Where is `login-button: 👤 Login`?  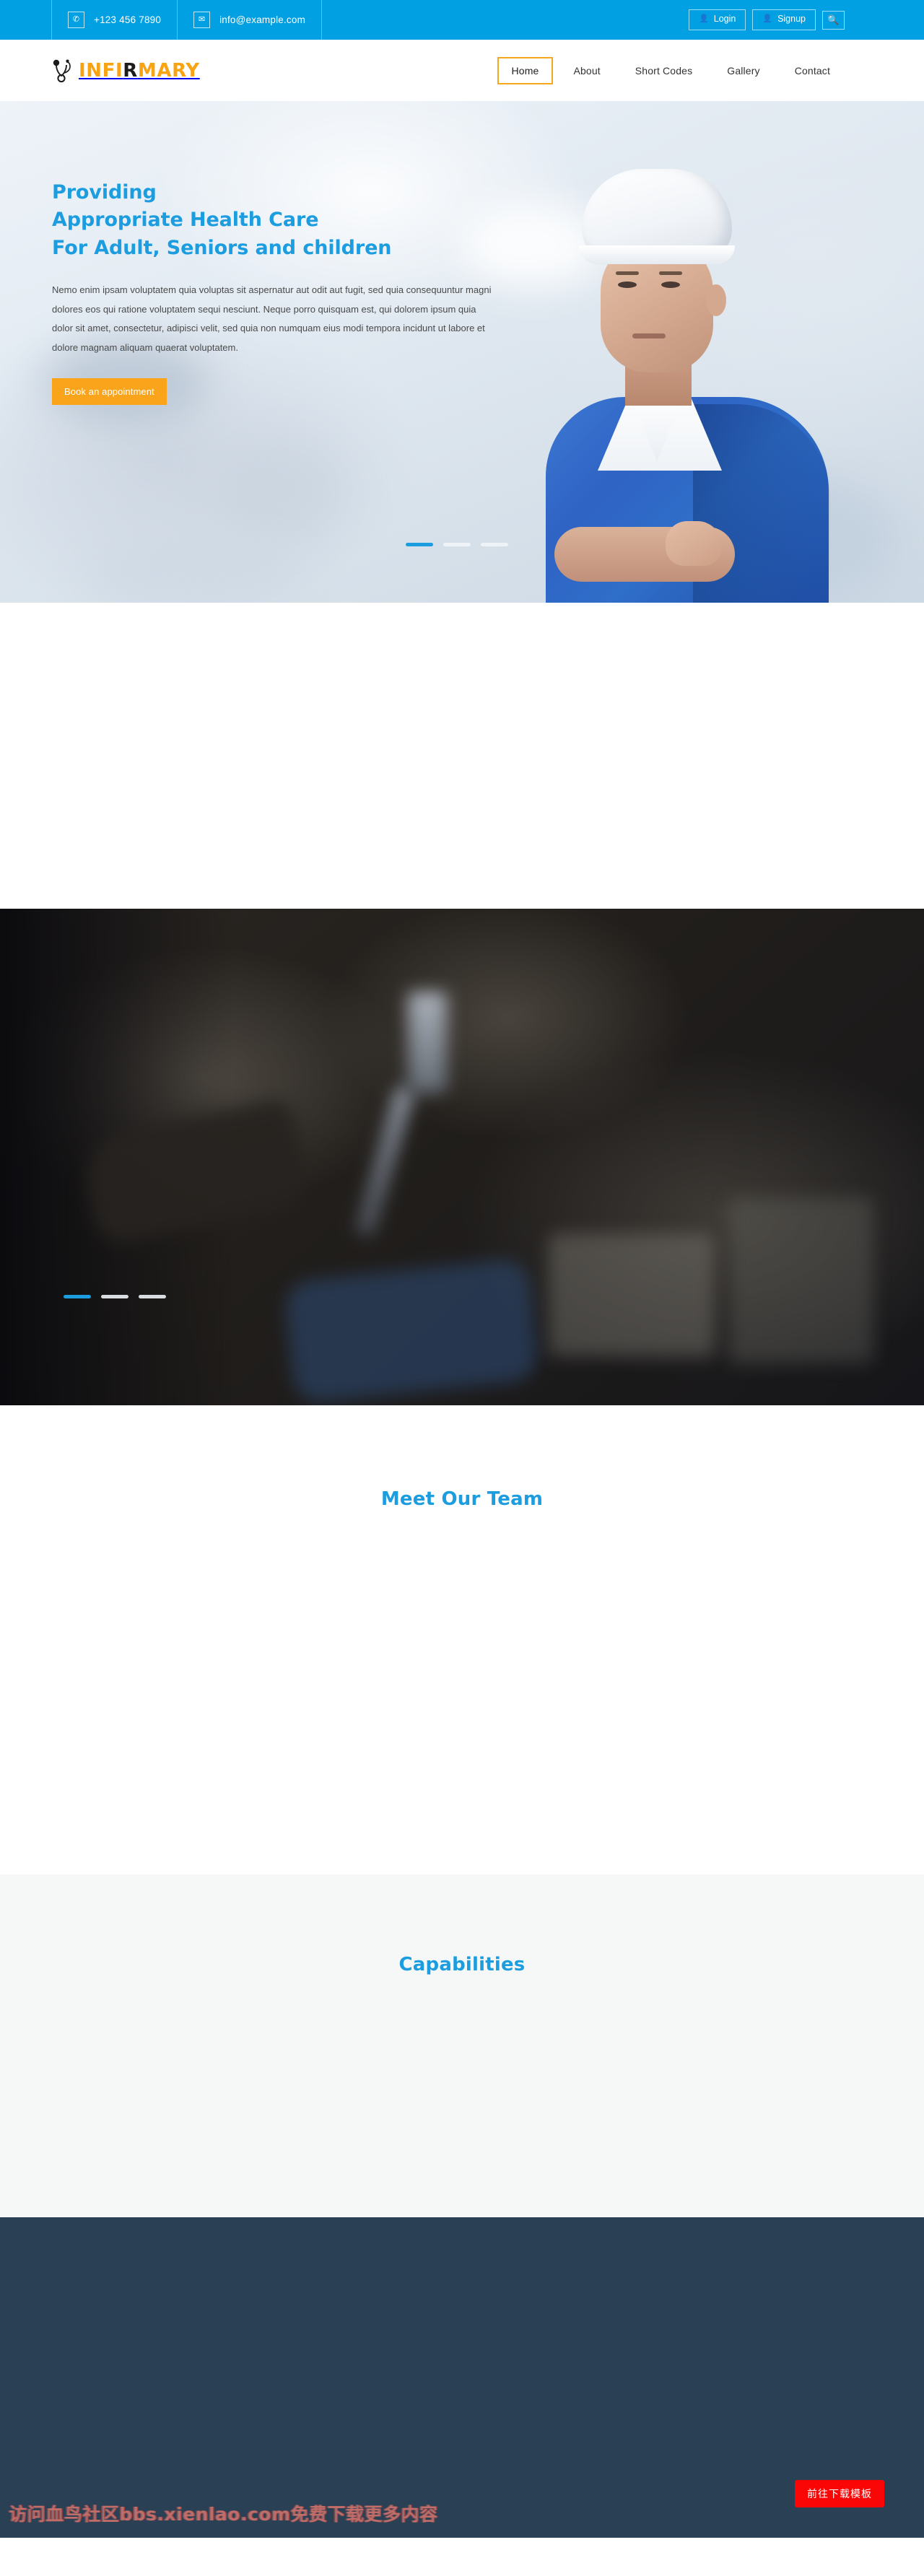 login-button: 👤 Login is located at coordinates (717, 19).